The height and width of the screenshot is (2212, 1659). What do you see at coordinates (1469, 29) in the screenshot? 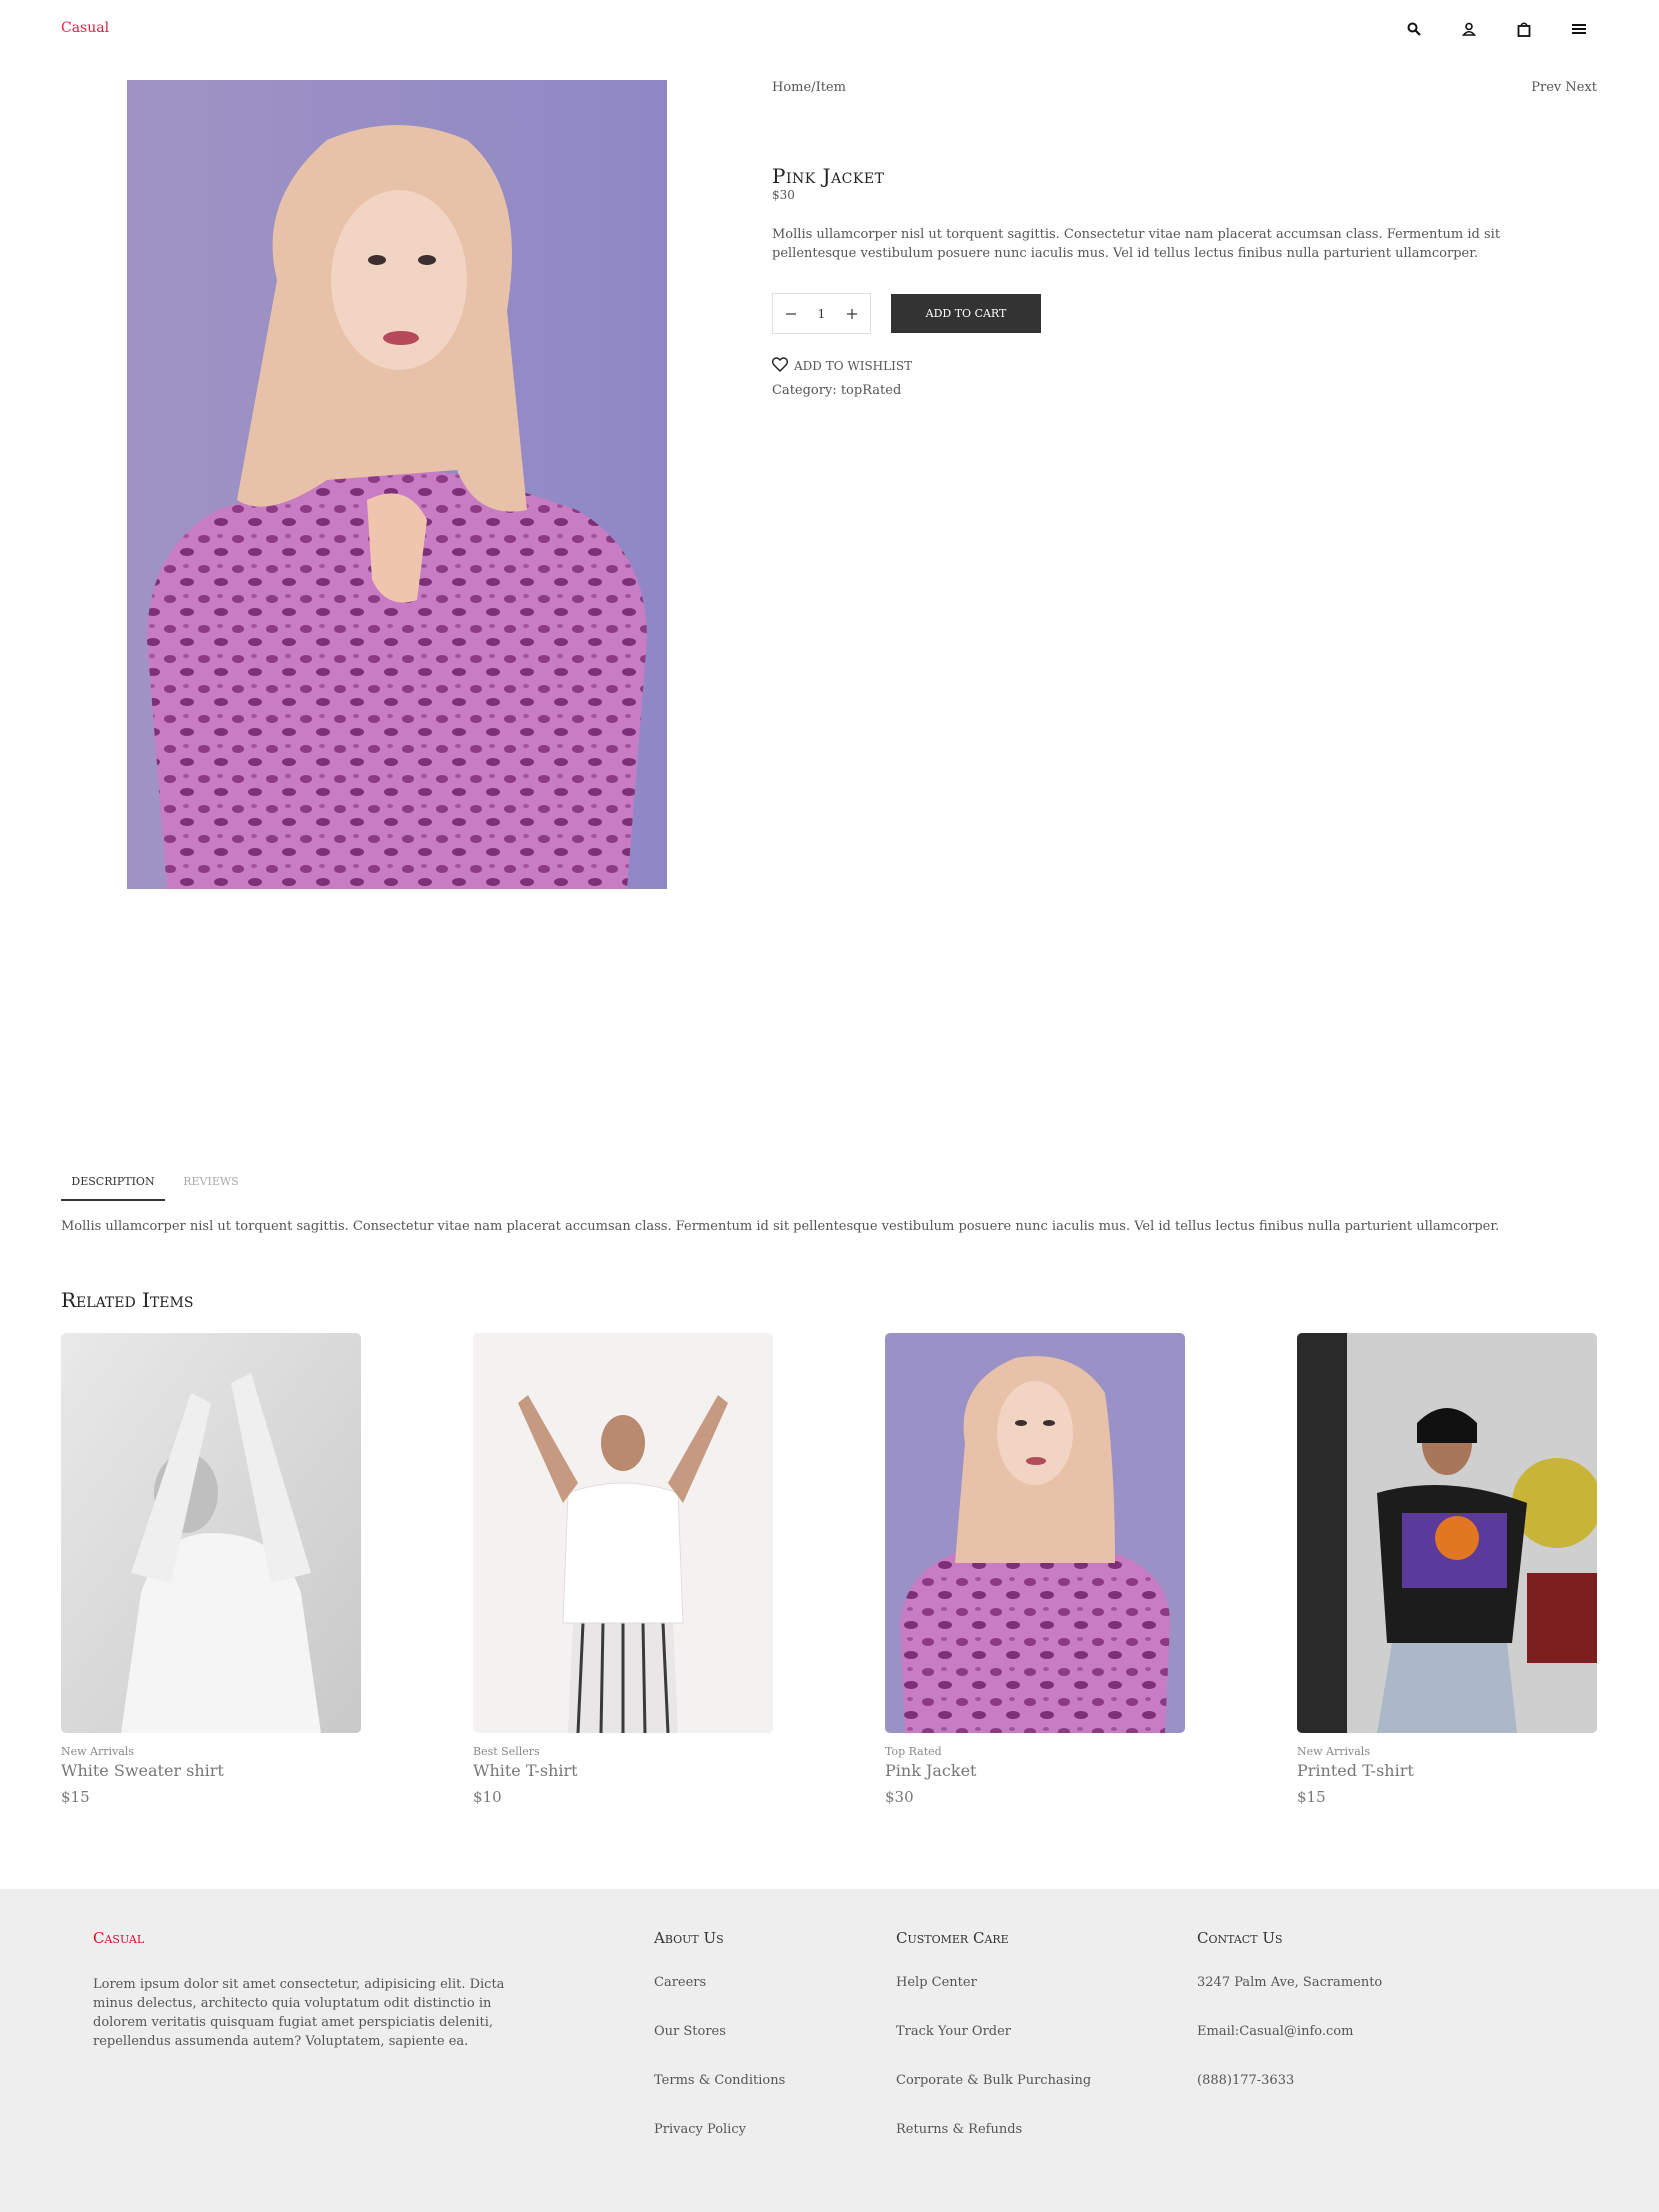
I see `user-icon` at bounding box center [1469, 29].